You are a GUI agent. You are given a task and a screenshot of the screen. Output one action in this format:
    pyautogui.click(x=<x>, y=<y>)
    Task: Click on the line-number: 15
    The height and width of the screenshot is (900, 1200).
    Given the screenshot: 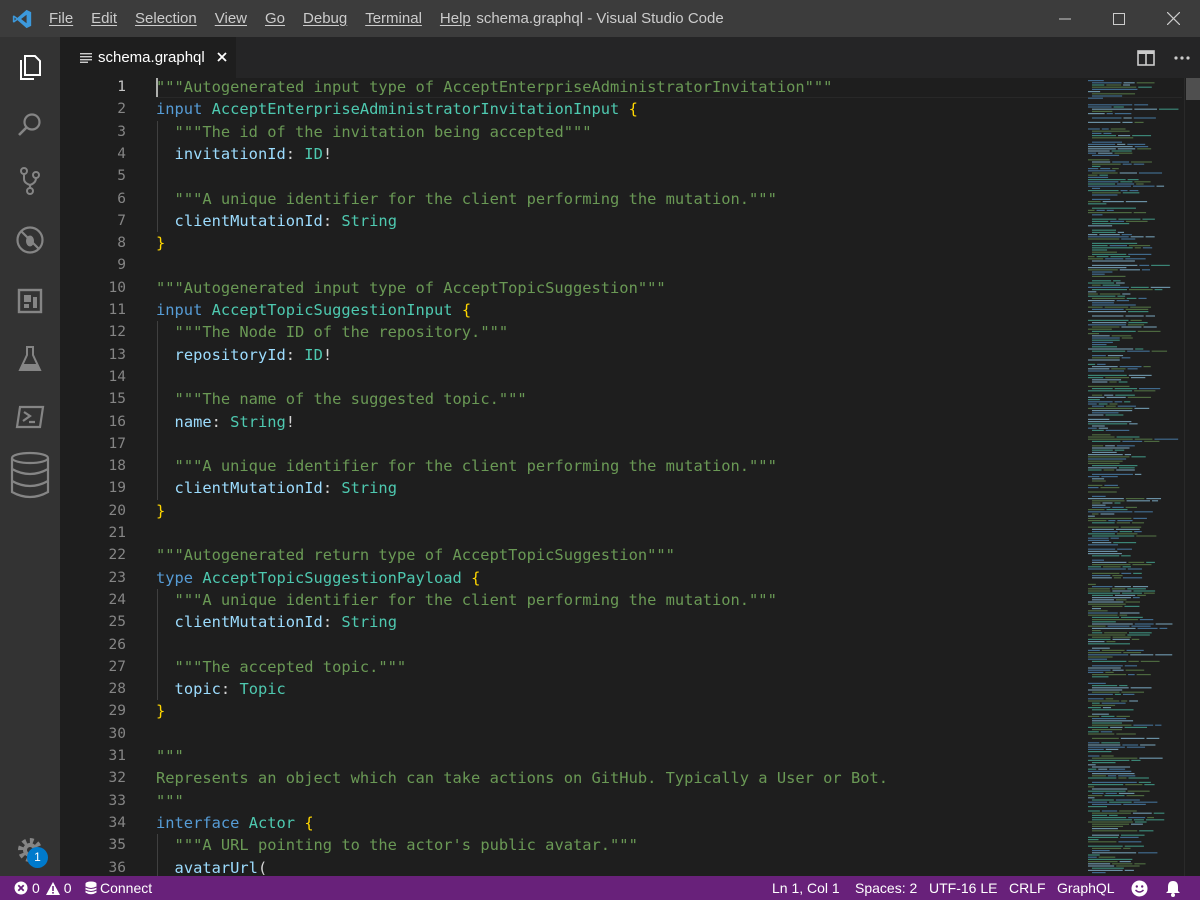 What is the action you would take?
    pyautogui.click(x=117, y=399)
    